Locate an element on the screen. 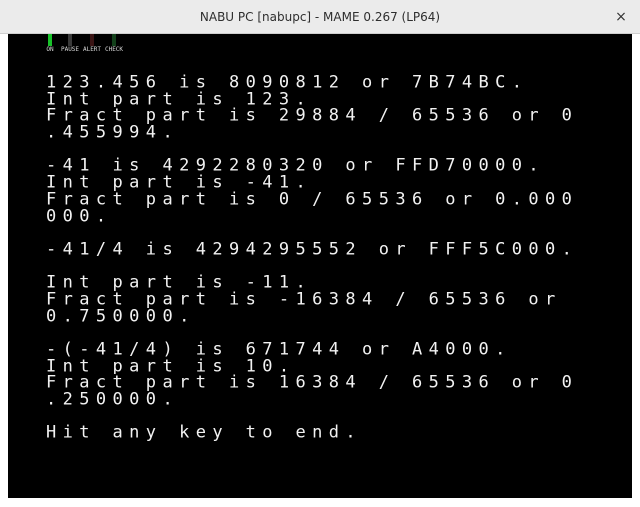 This screenshot has width=640, height=507. screen-line: -(-41/4) is 671744 or A4000. is located at coordinates (320, 349).